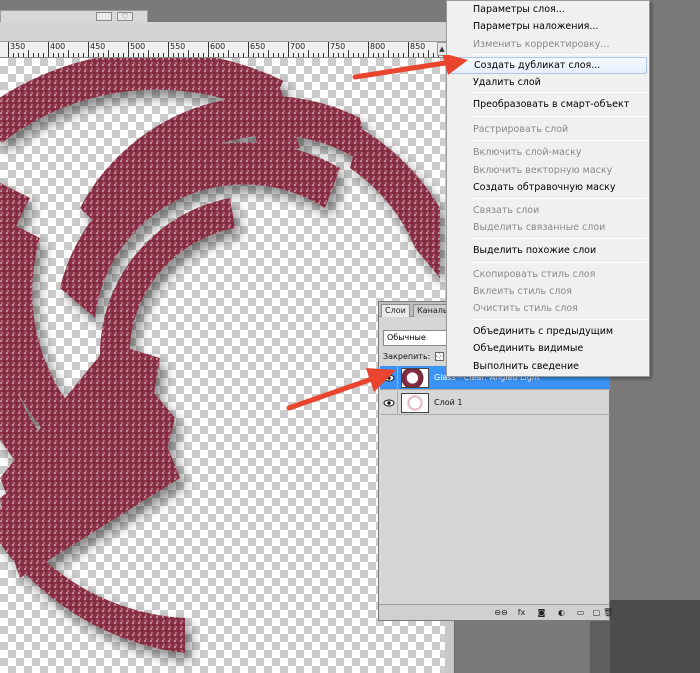  What do you see at coordinates (548, 82) in the screenshot?
I see `menu-item: Удалить слой` at bounding box center [548, 82].